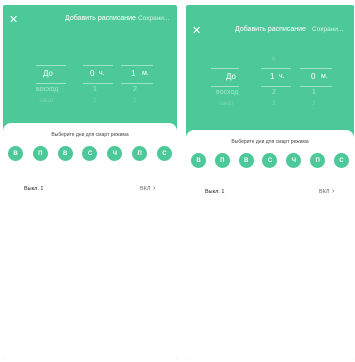 The width and height of the screenshot is (355, 362). I want to click on minutes-value: 1, so click(133, 73).